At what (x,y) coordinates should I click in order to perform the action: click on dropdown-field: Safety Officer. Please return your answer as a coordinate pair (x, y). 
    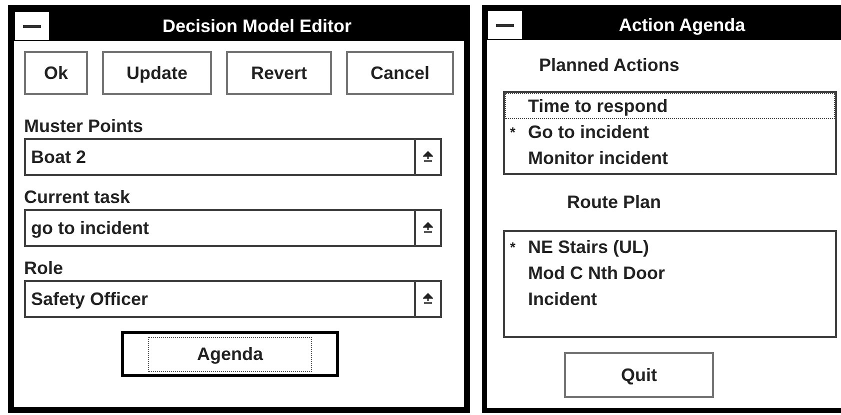
    Looking at the image, I should click on (233, 299).